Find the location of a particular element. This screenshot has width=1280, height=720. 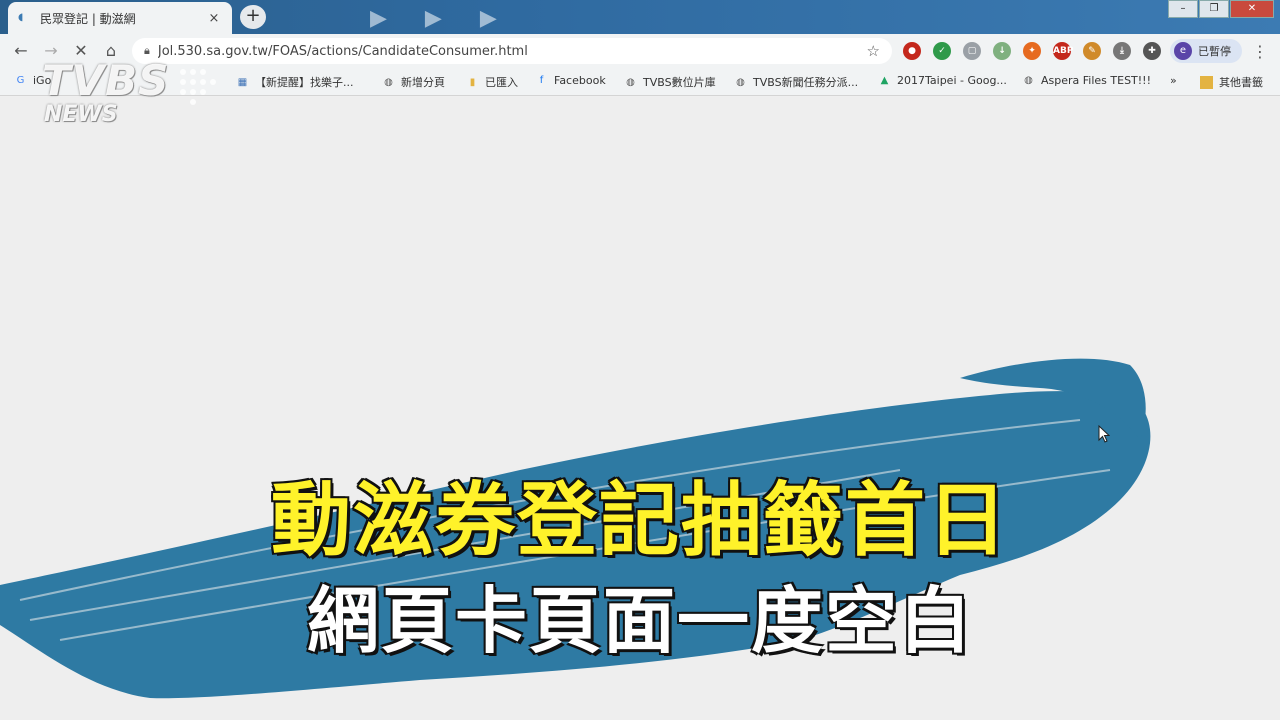

mouse-cursor-icon is located at coordinates (1104, 434).